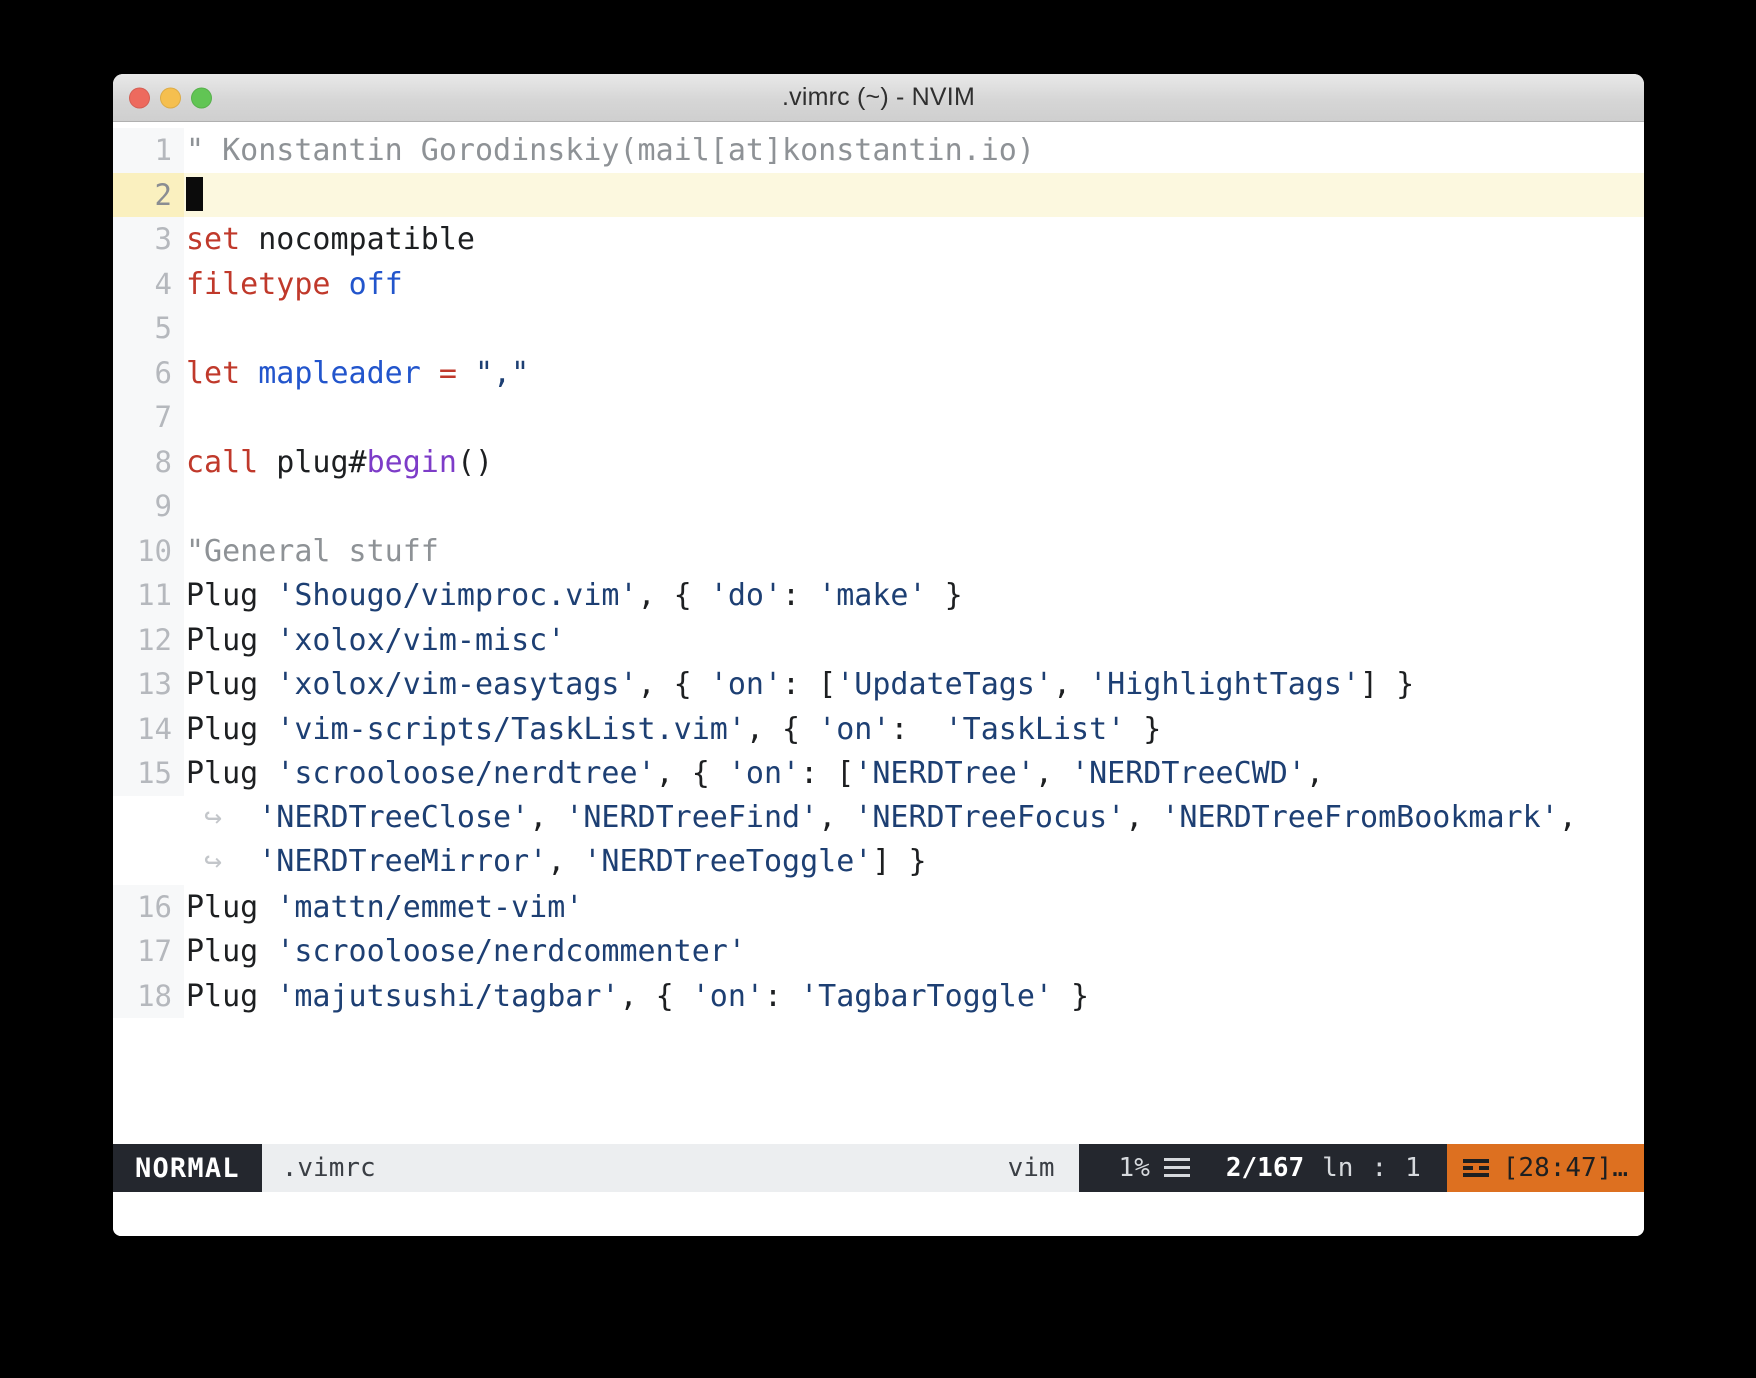  Describe the element at coordinates (746, 684) in the screenshot. I see `code-token: 'on'` at that location.